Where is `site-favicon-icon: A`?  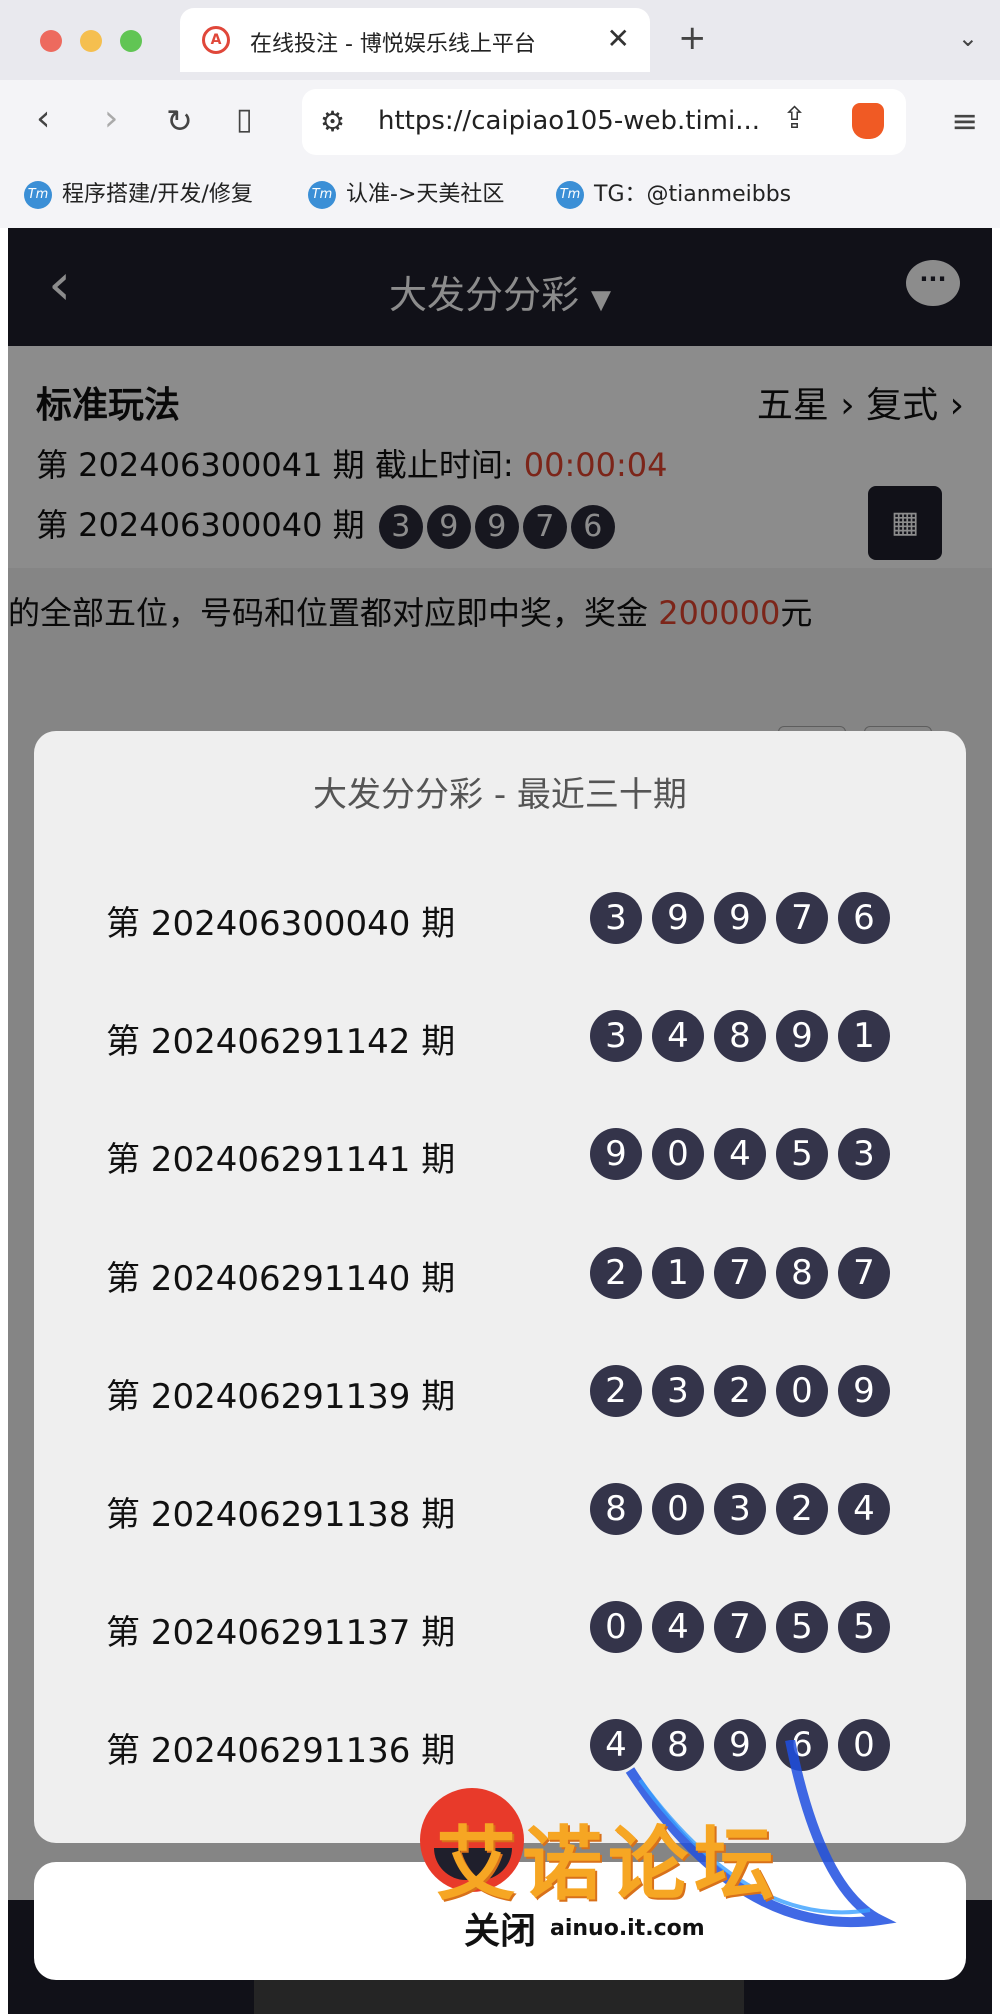
site-favicon-icon: A is located at coordinates (216, 40).